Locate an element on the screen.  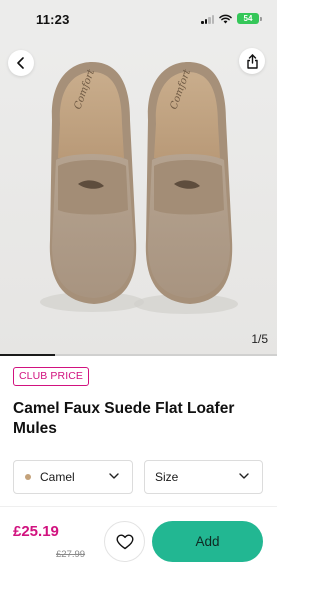
share-button is located at coordinates (252, 61).